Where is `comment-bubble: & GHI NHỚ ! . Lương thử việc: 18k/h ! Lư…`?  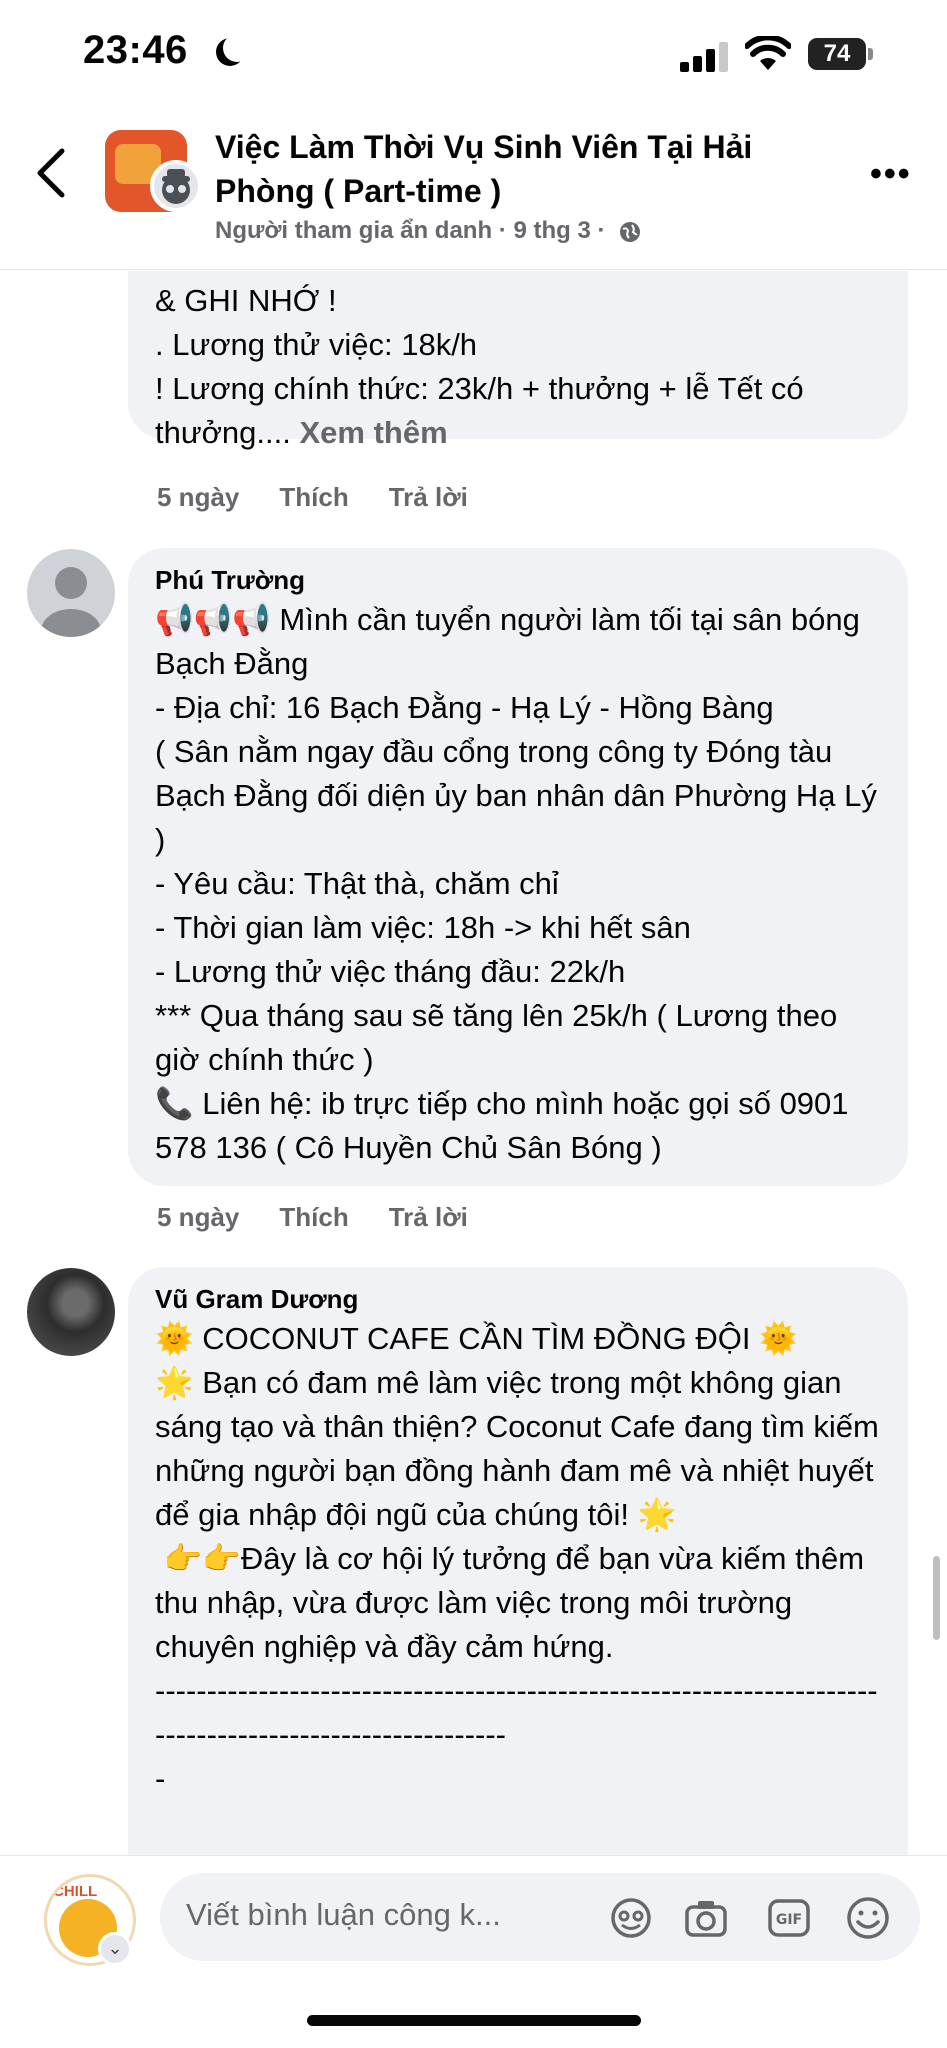
comment-bubble: & GHI NHỚ ! . Lương thử việc: 18k/h ! Lư… is located at coordinates (518, 360).